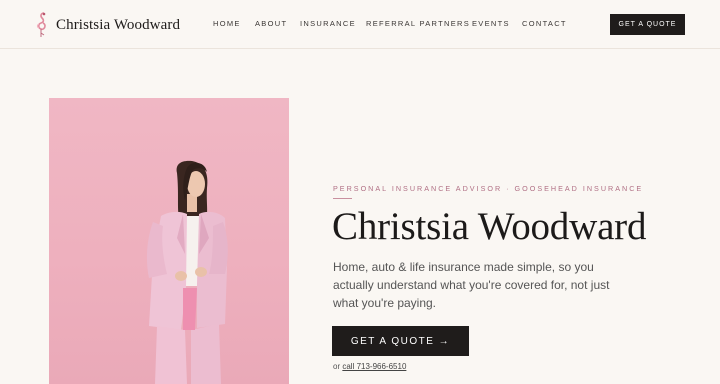 The image size is (720, 384). What do you see at coordinates (647, 24) in the screenshot?
I see `header-get-quote-button: GET A QUOTE` at bounding box center [647, 24].